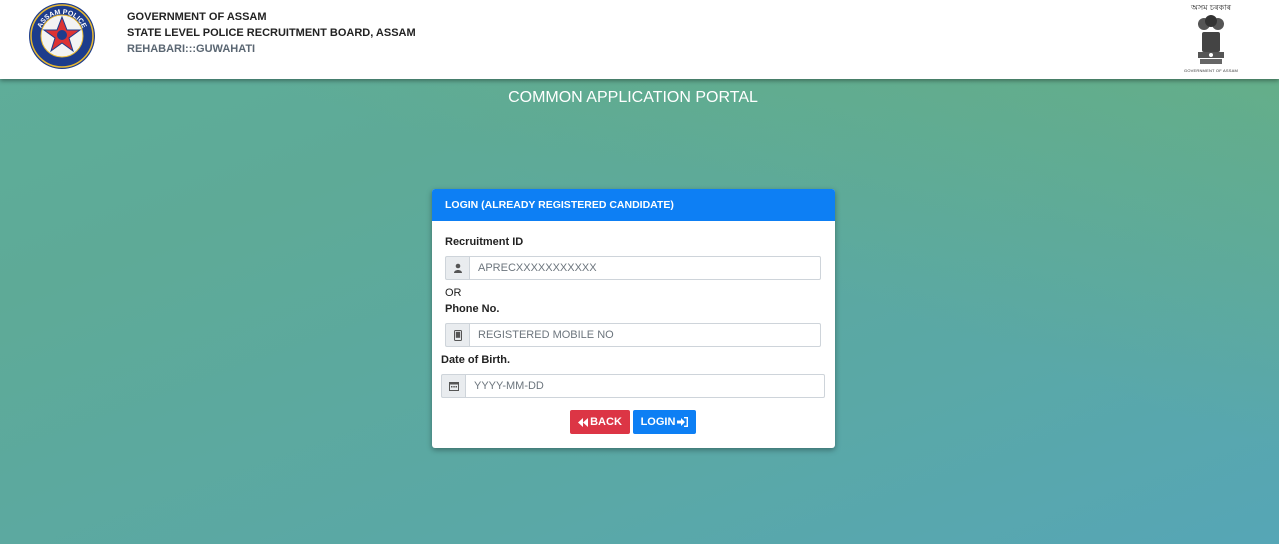  What do you see at coordinates (645, 335) in the screenshot?
I see `phone-input` at bounding box center [645, 335].